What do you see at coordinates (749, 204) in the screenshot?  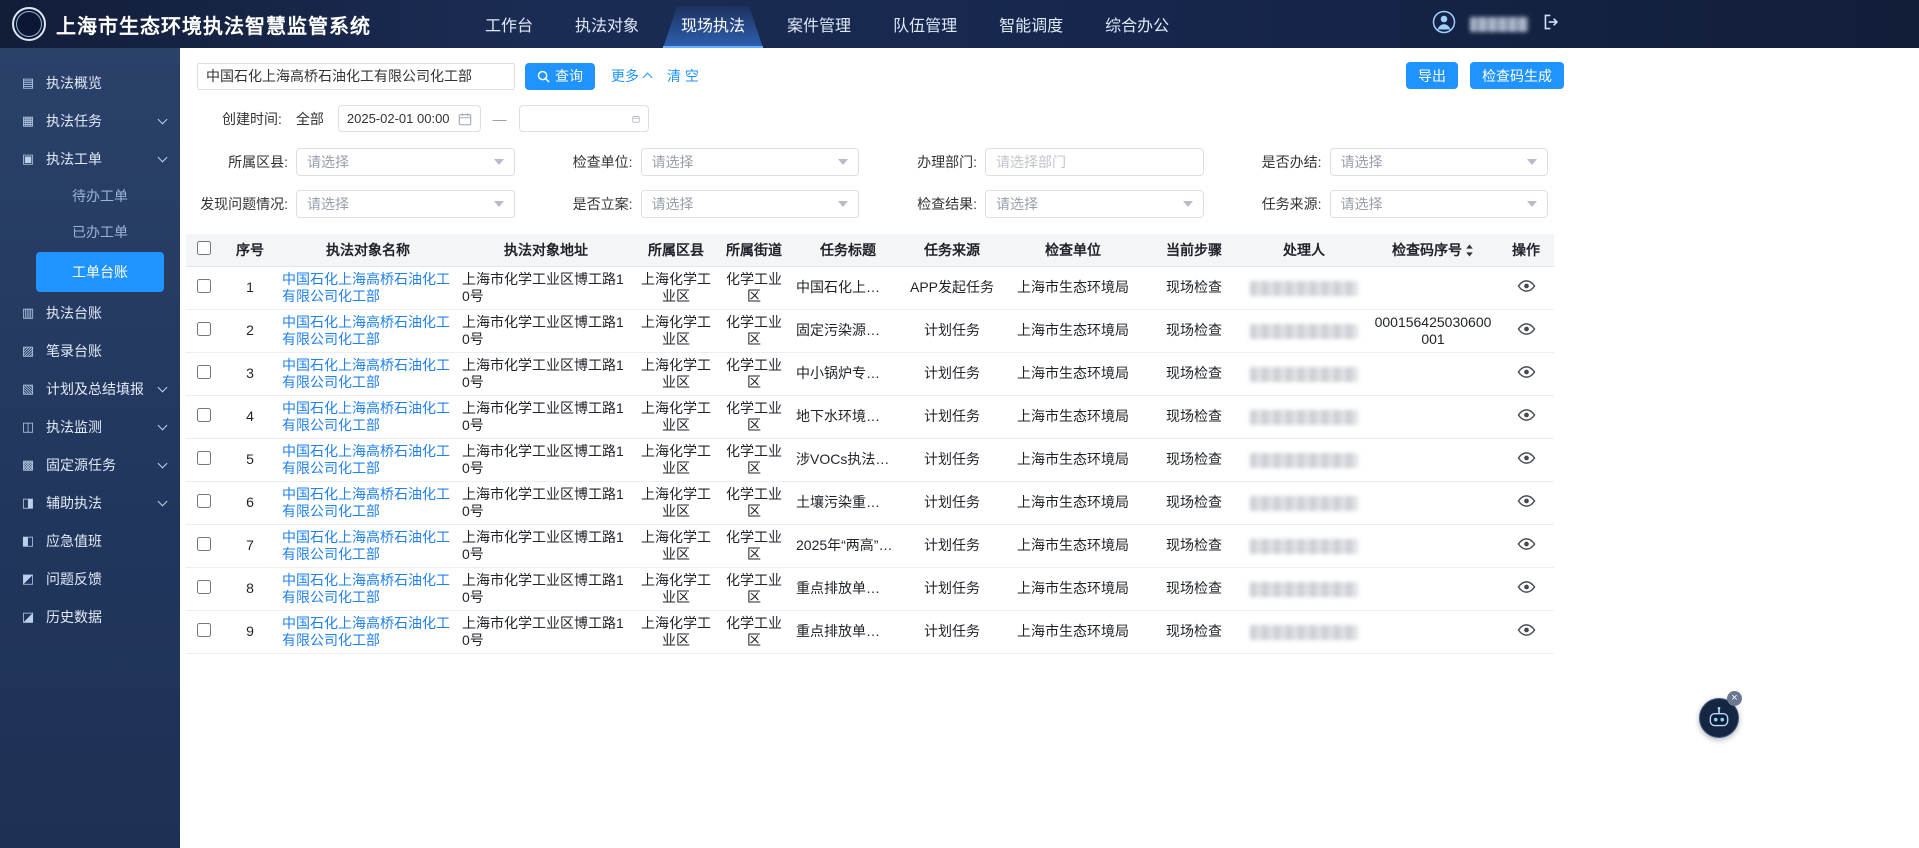 I see `is-filed-select: 请选择` at bounding box center [749, 204].